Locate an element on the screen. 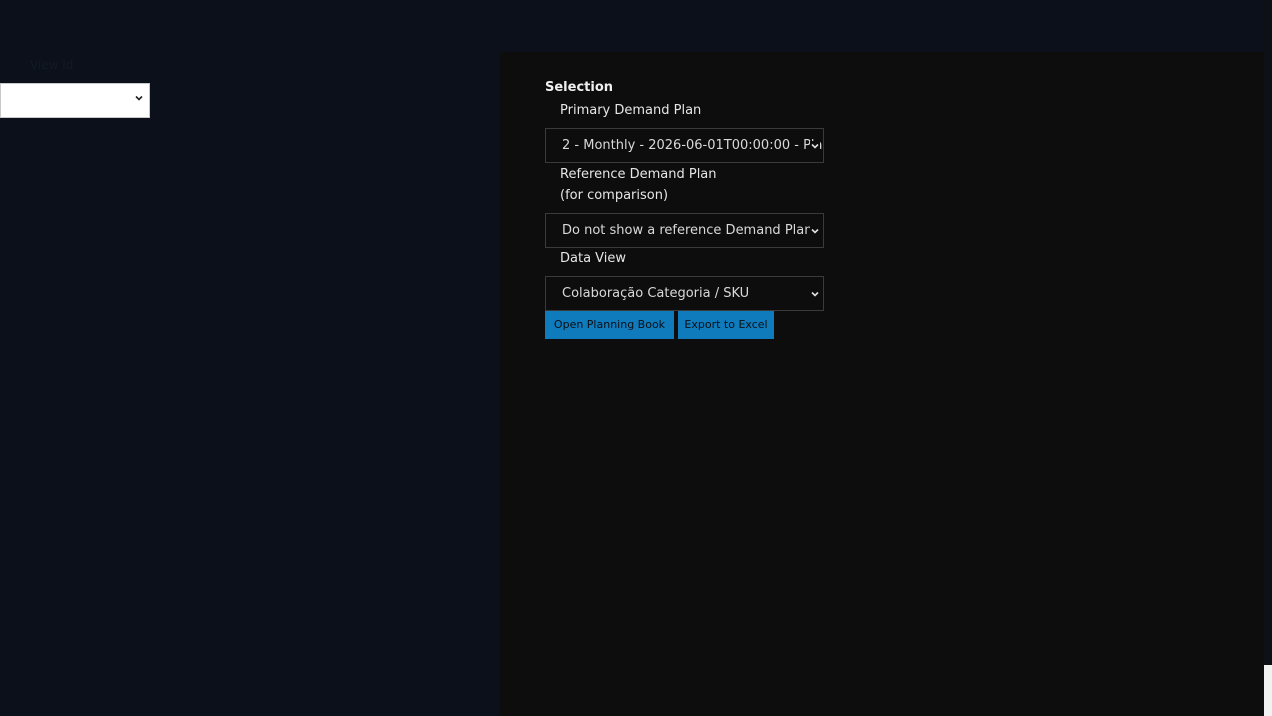  data-view-select: Colaboração Categoria / SKU is located at coordinates (684, 293).